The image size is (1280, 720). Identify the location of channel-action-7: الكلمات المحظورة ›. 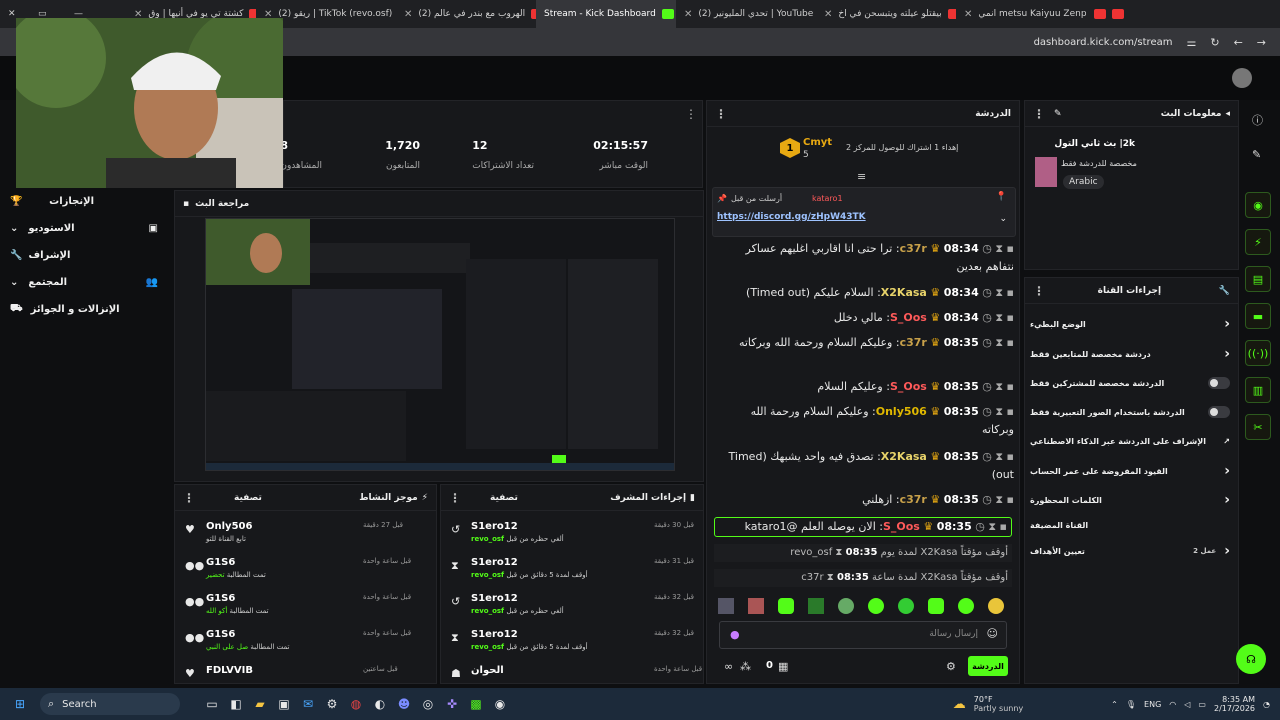
(1130, 500).